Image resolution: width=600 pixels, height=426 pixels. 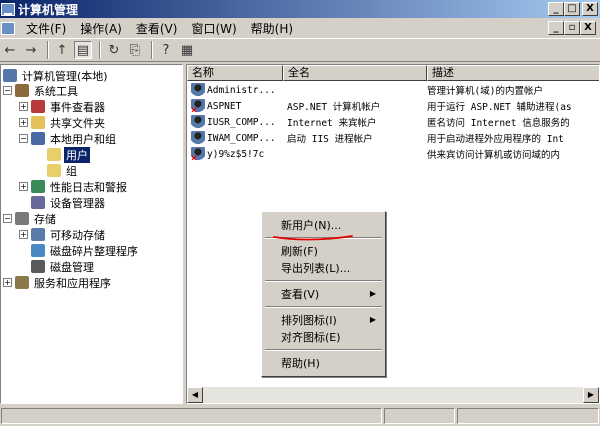 What do you see at coordinates (101, 28) in the screenshot?
I see `menu-action: 操作(A)` at bounding box center [101, 28].